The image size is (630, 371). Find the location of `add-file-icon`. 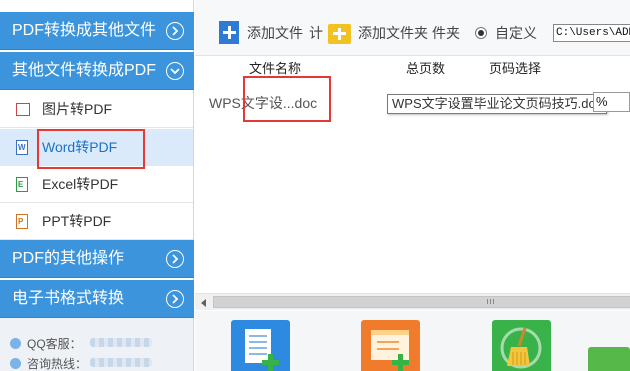

add-file-icon is located at coordinates (229, 32).